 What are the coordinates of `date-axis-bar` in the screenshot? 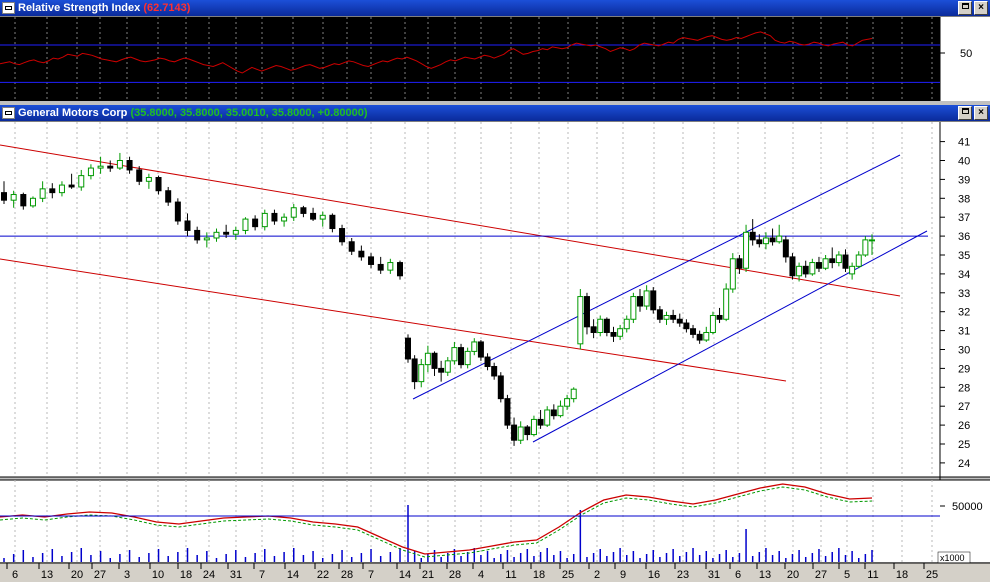 It's located at (495, 572).